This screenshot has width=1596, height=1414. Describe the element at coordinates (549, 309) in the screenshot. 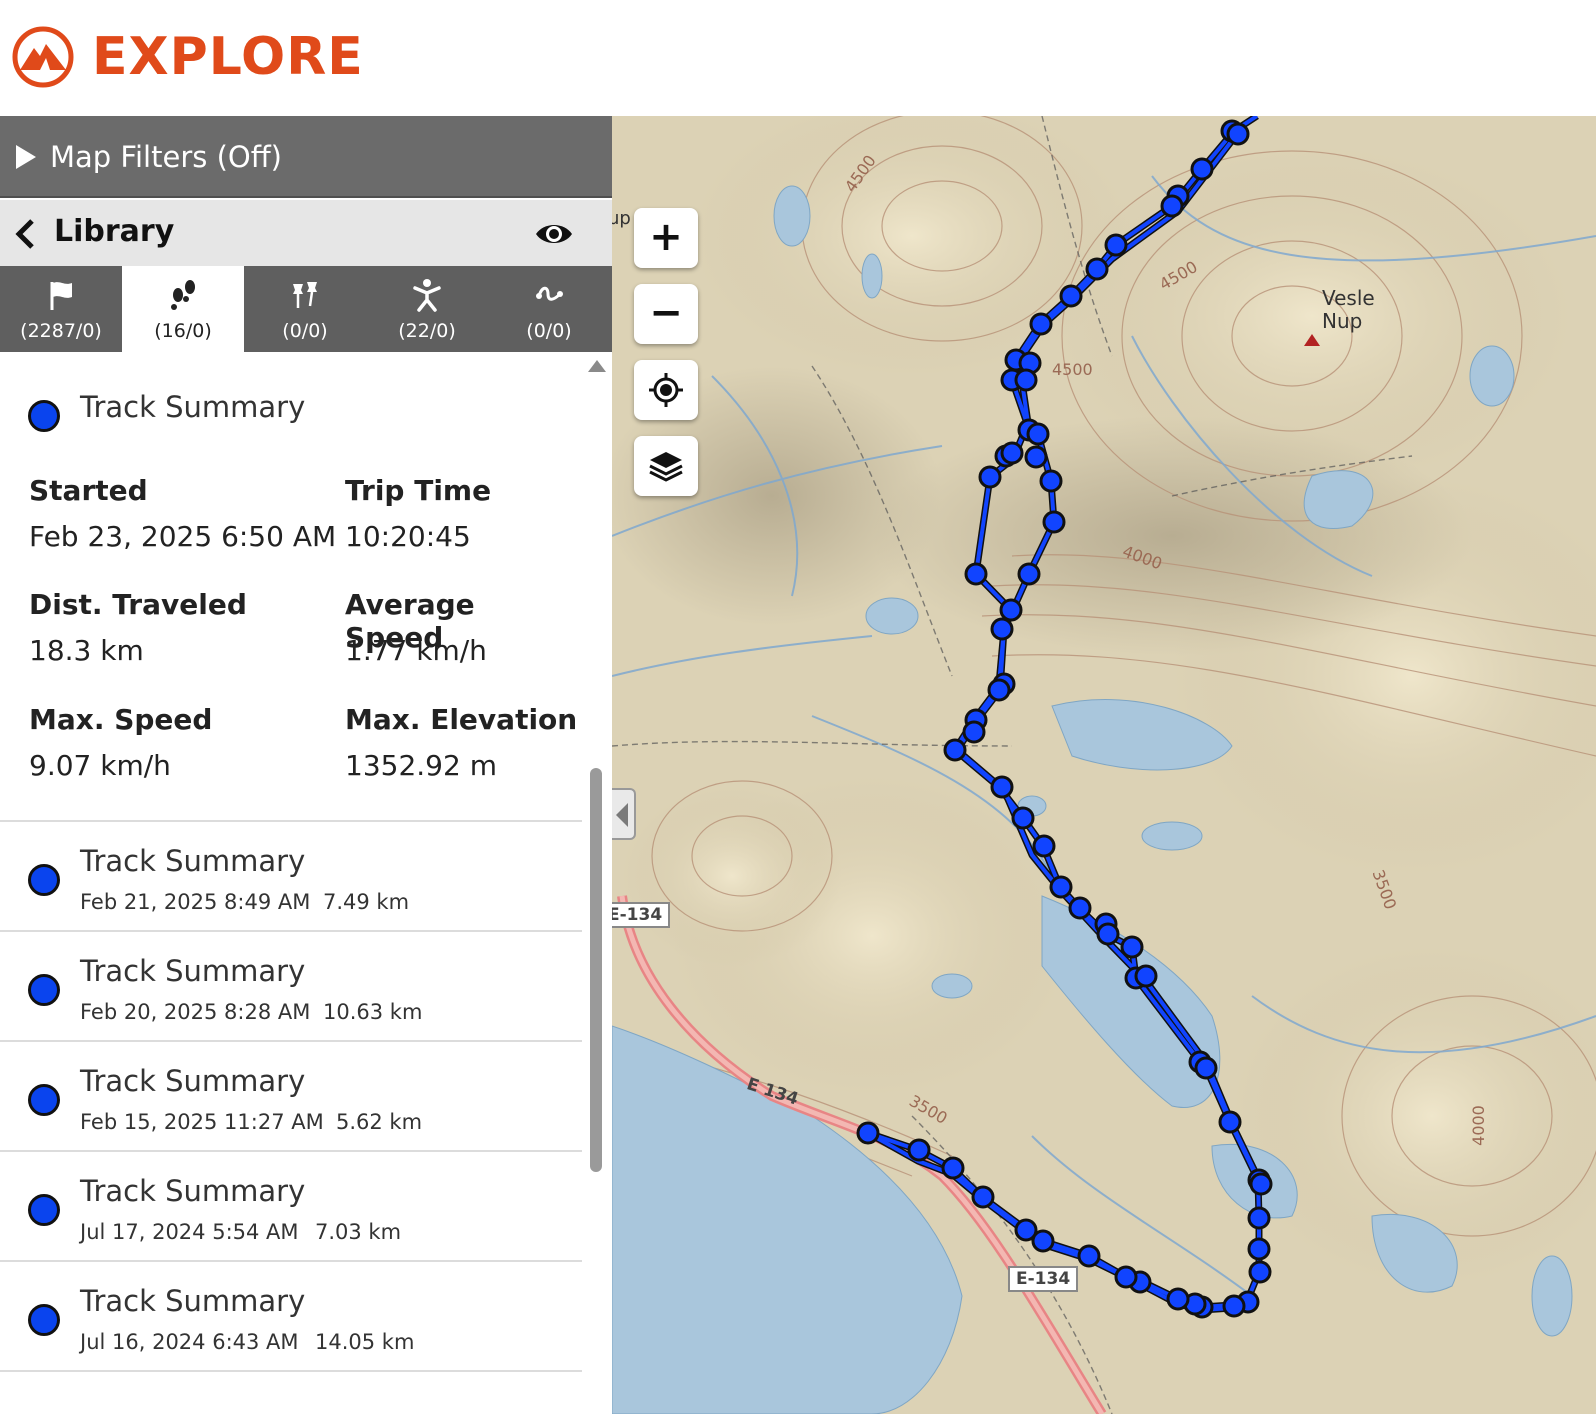

I see `tab-routes: (0/0)` at that location.